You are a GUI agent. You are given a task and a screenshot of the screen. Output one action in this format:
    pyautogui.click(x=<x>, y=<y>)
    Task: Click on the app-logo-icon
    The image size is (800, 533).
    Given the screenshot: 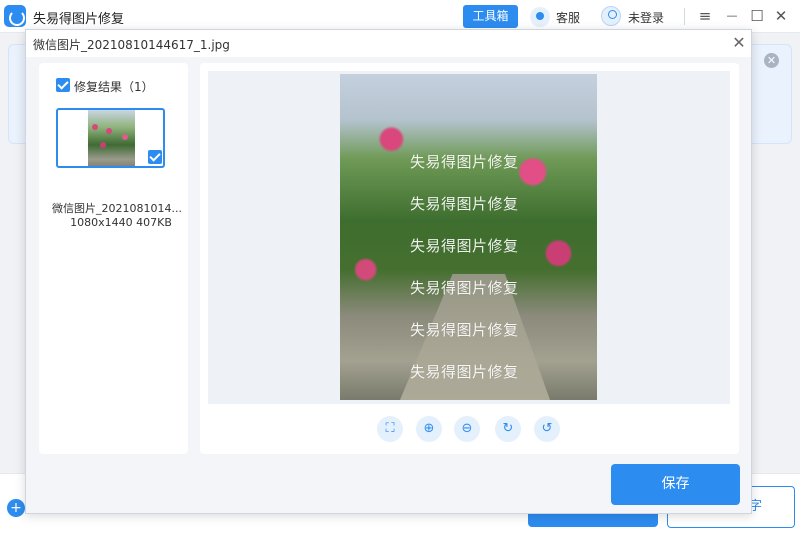 What is the action you would take?
    pyautogui.click(x=15, y=16)
    